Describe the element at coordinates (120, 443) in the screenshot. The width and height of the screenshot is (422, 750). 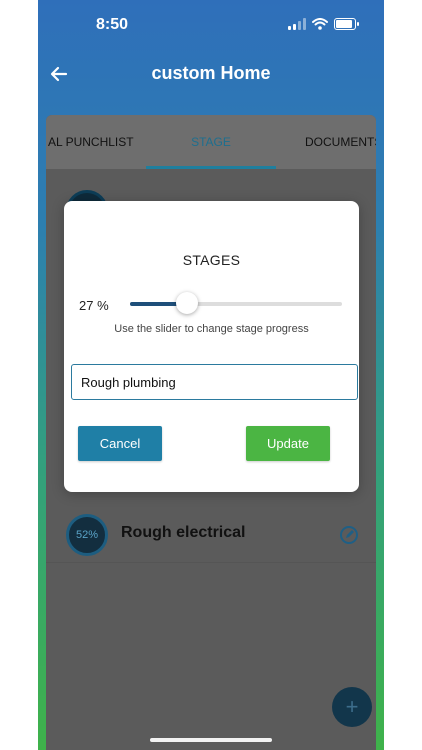
I see `cancel-button: Cancel` at that location.